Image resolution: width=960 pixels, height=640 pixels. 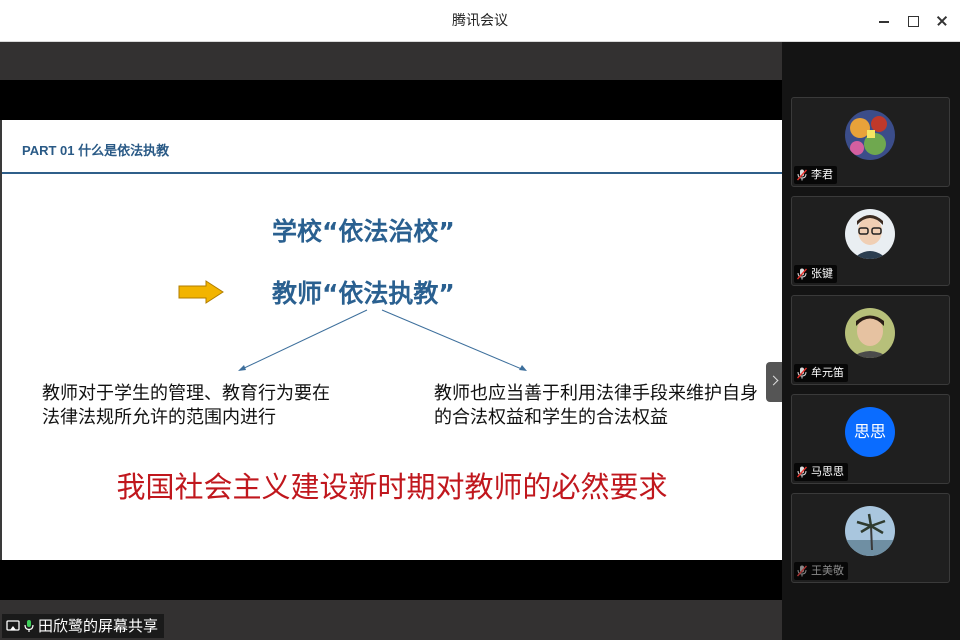 What do you see at coordinates (870, 432) in the screenshot?
I see `avatar: 思思` at bounding box center [870, 432].